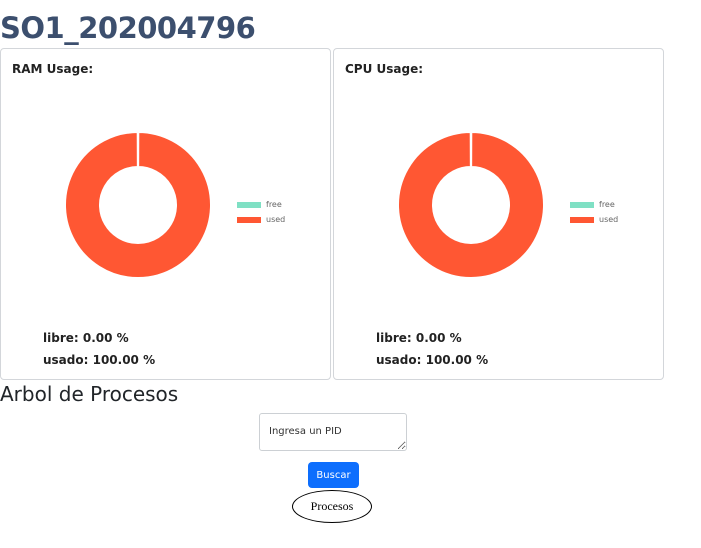 The width and height of the screenshot is (701, 548). What do you see at coordinates (384, 69) in the screenshot?
I see `cpu-card-title: CPU Usage:` at bounding box center [384, 69].